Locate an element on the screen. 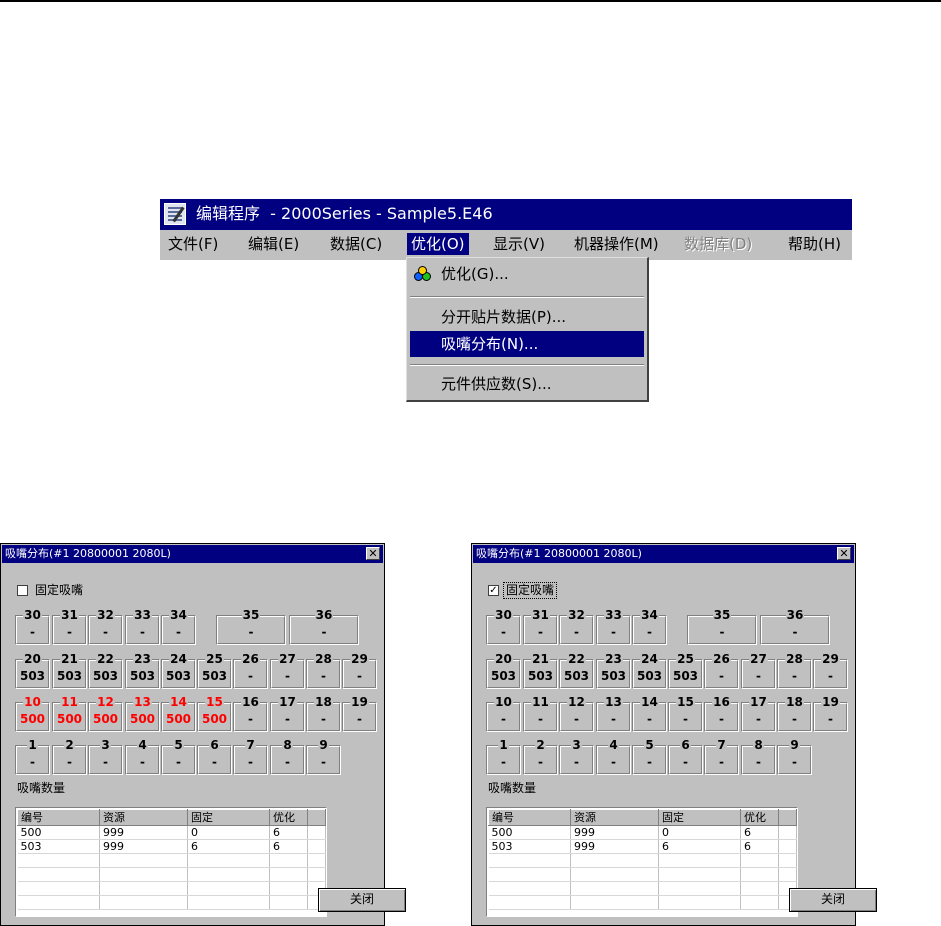 The width and height of the screenshot is (941, 926). nozzle-slot-number: 31 is located at coordinates (540, 615).